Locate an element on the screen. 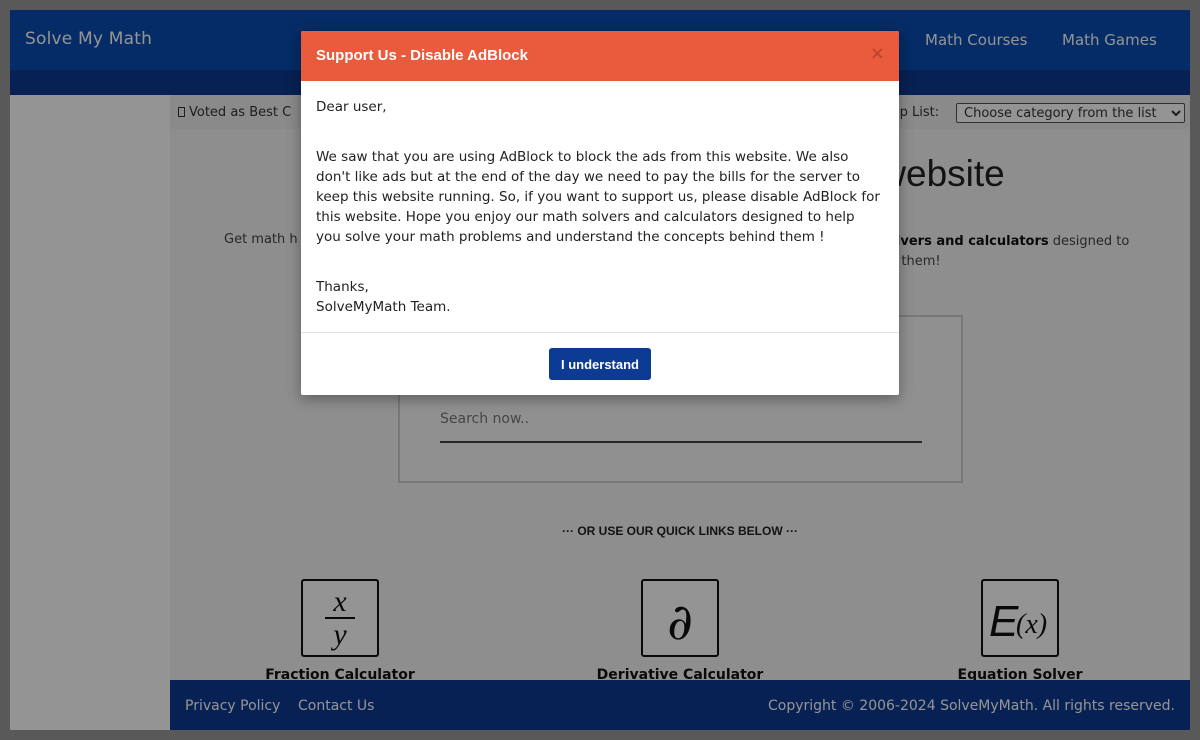 This screenshot has width=1200, height=740. modal-signature: SolveMyMath Team. is located at coordinates (383, 307).